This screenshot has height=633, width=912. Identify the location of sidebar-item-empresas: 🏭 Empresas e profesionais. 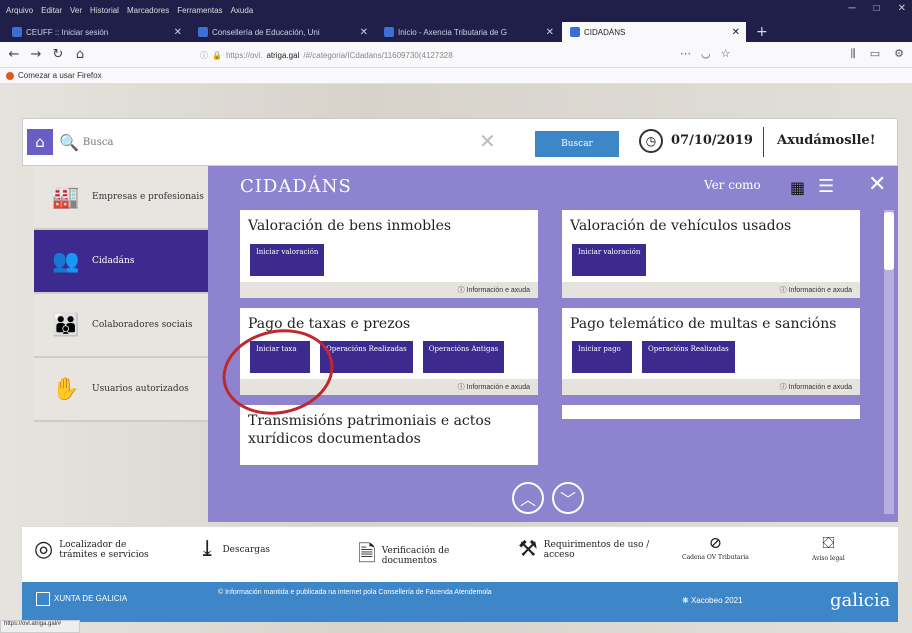
(121, 198).